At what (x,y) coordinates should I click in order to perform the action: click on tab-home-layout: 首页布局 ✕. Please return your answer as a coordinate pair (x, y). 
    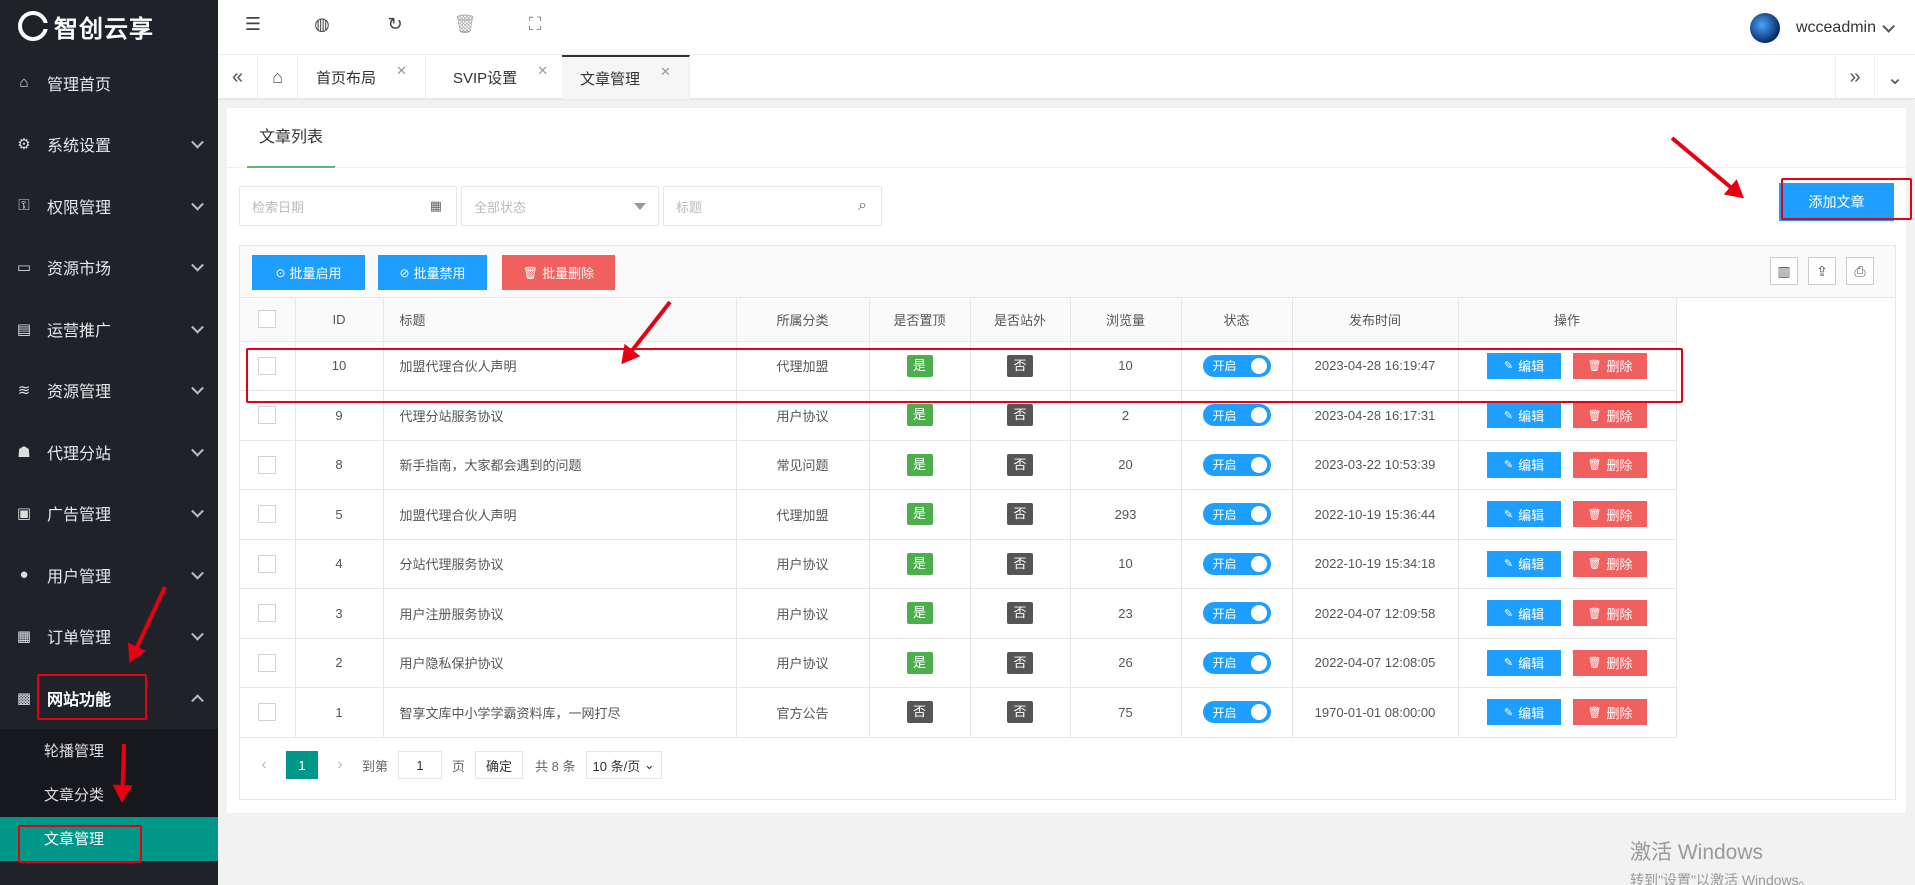
    Looking at the image, I should click on (362, 77).